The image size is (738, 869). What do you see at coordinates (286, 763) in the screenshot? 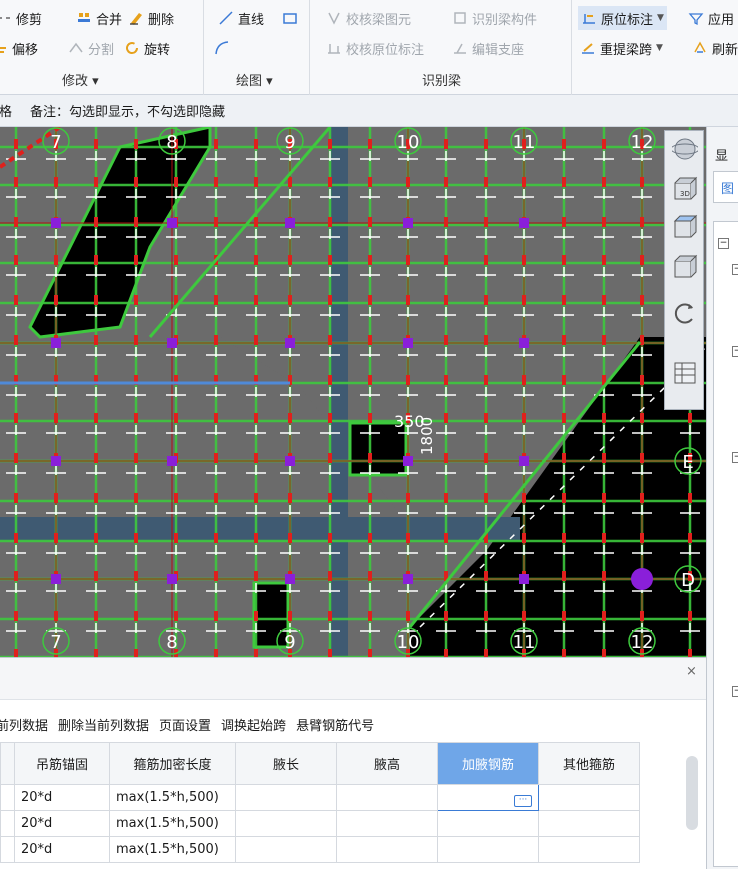
I see `col-header-haunch-length: 腋长` at bounding box center [286, 763].